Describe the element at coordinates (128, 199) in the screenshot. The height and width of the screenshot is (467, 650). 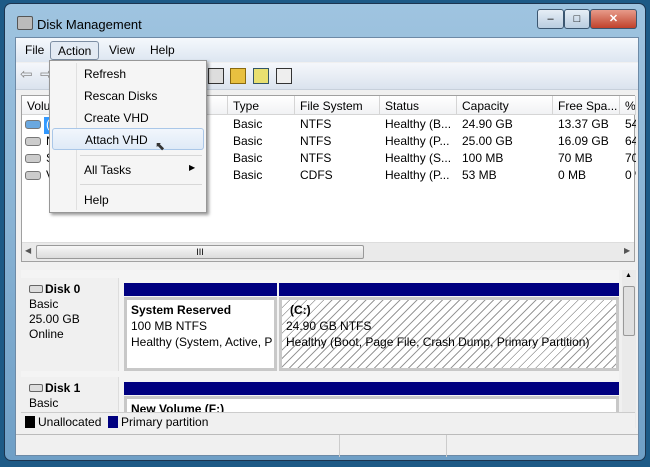
I see `menu-item-help: Help` at that location.